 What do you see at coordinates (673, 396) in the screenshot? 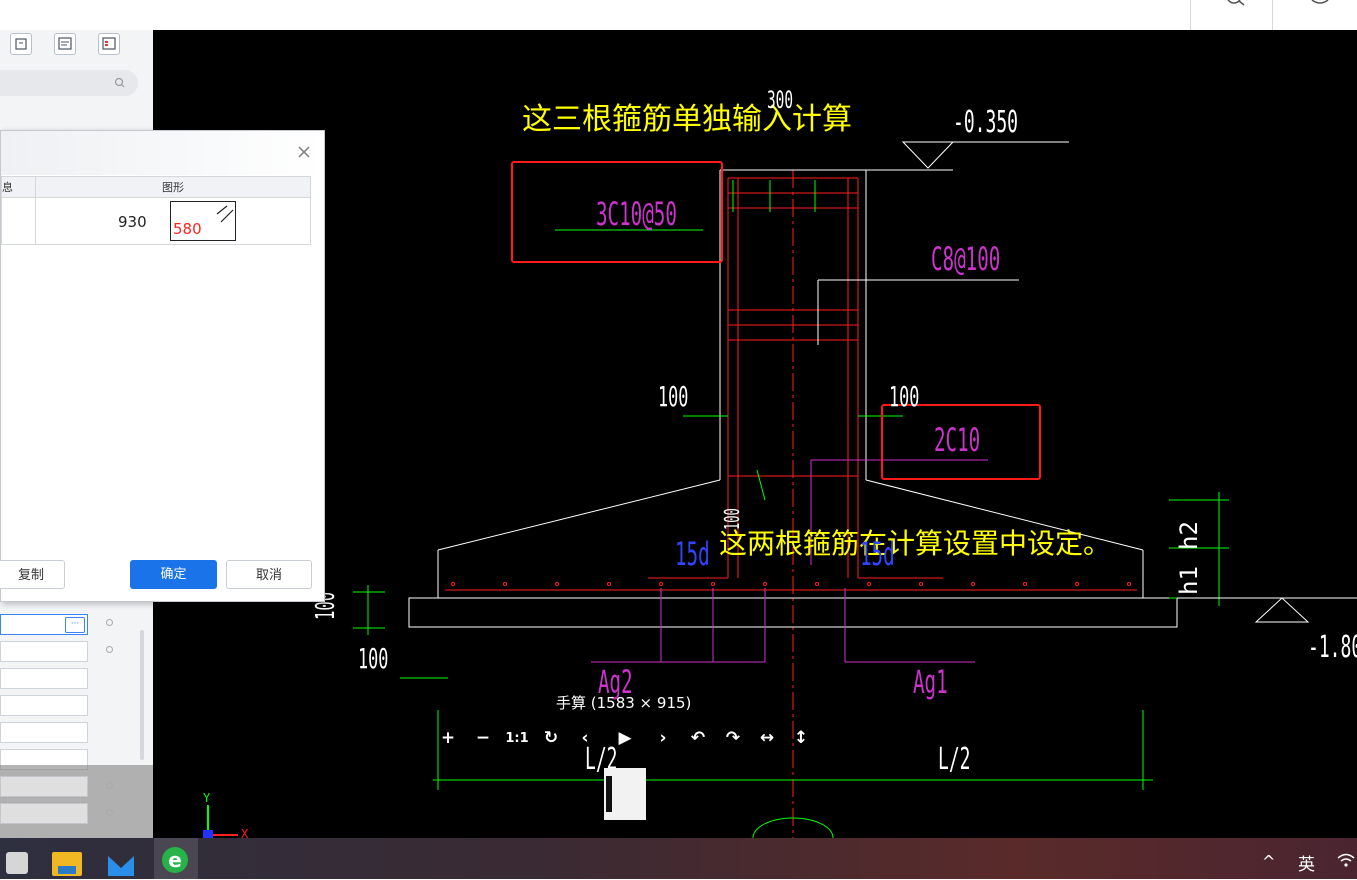
I see `dim-100-left: 100` at bounding box center [673, 396].